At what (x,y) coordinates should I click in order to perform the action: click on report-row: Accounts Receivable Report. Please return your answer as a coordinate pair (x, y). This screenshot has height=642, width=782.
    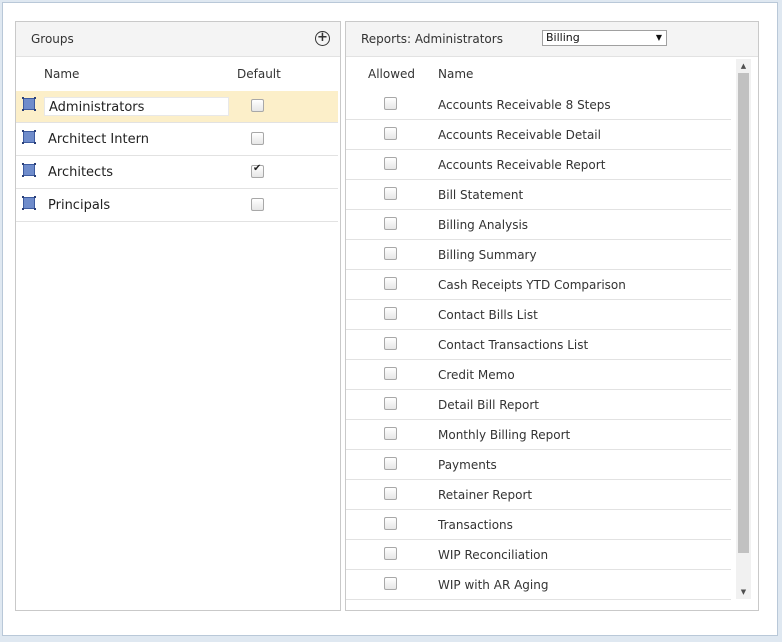
    Looking at the image, I should click on (538, 165).